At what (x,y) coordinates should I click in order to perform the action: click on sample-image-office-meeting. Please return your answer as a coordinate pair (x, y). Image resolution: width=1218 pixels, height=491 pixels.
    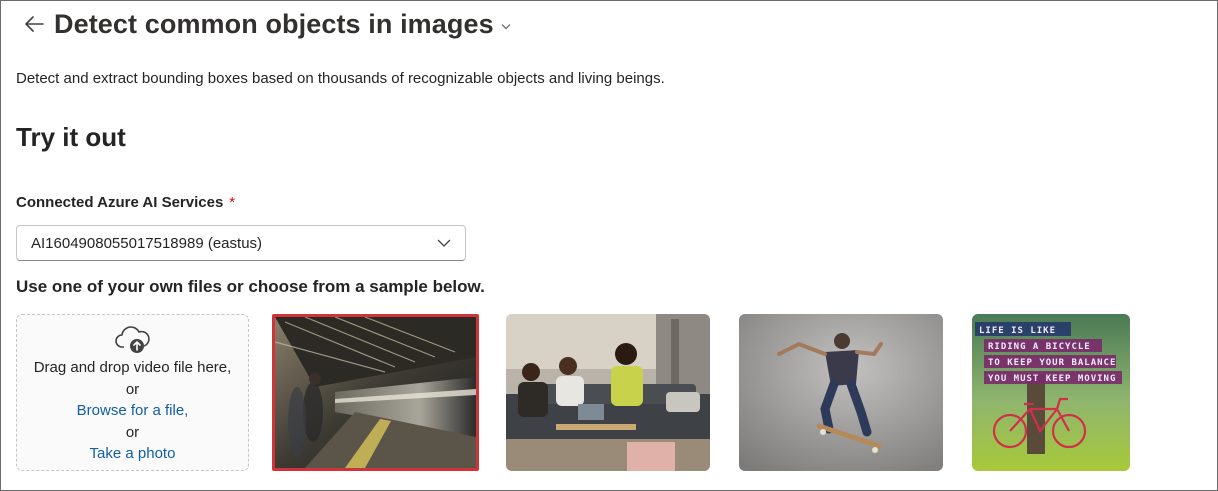
    Looking at the image, I should click on (608, 392).